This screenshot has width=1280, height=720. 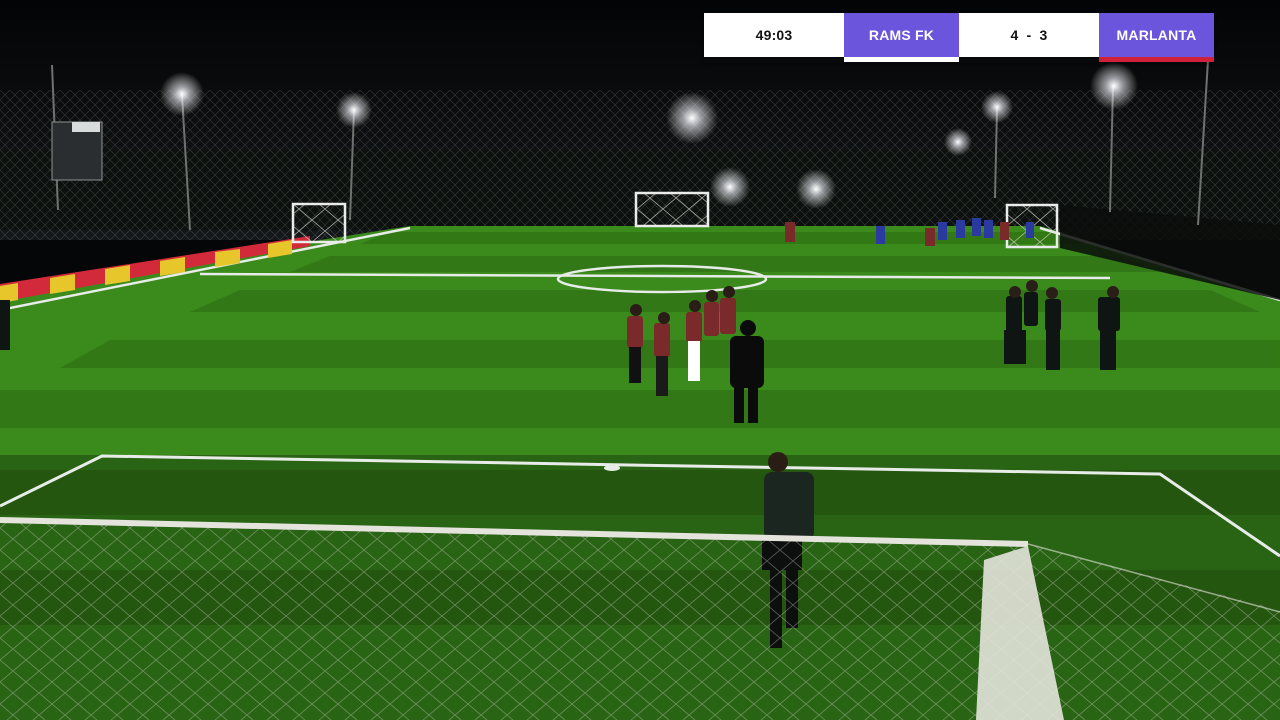 I want to click on home-team-color-bar, so click(x=901, y=59).